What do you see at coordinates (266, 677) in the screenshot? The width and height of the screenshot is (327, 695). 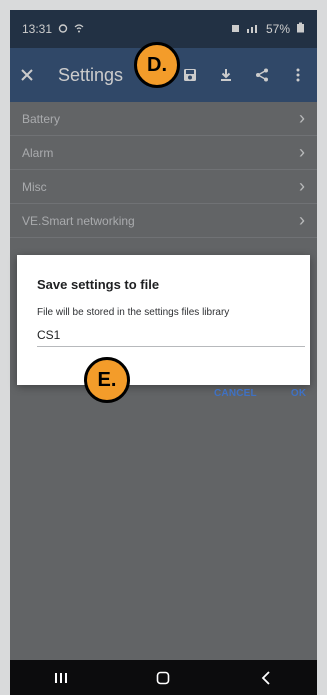 I see `back-icon` at bounding box center [266, 677].